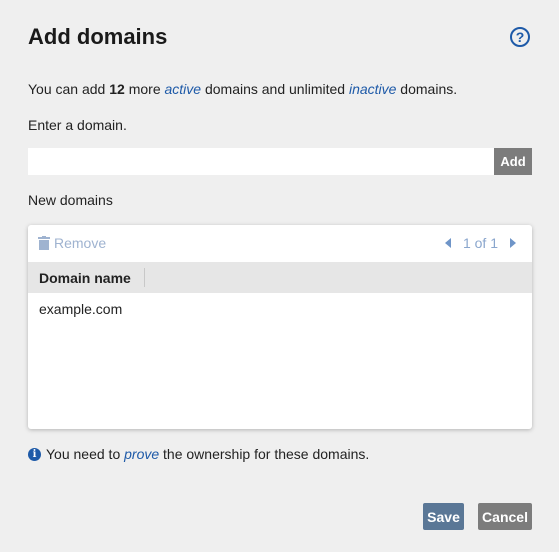 Image resolution: width=559 pixels, height=552 pixels. I want to click on previous-page-icon, so click(447, 243).